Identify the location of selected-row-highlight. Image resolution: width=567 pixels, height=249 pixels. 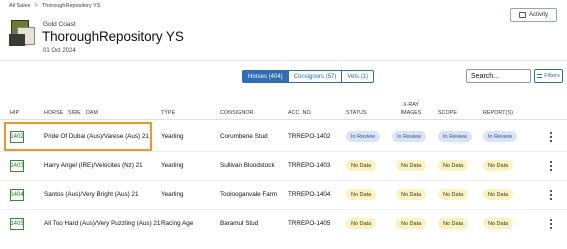
(78, 136).